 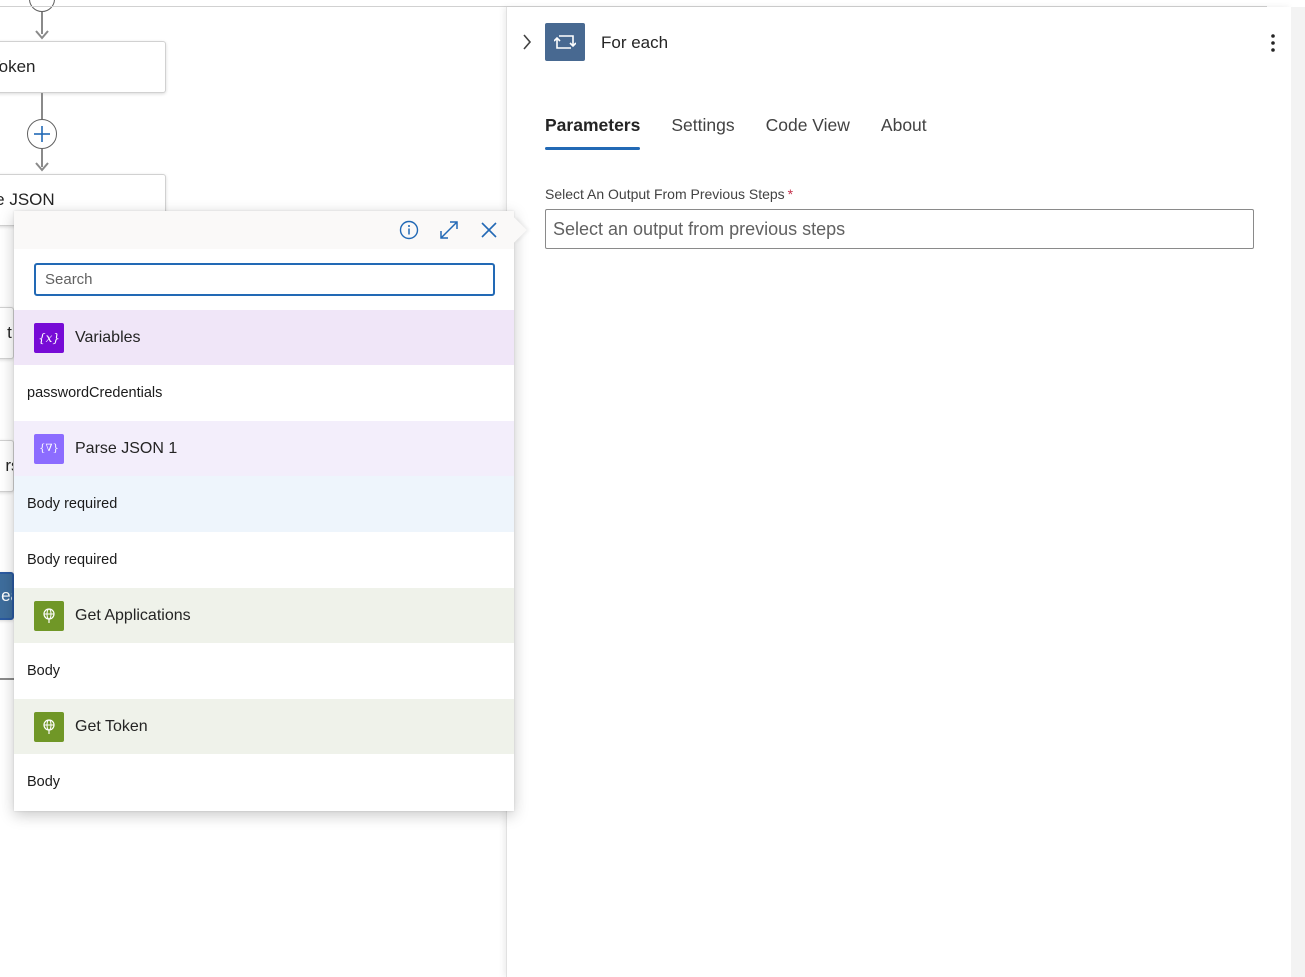 What do you see at coordinates (95, 393) in the screenshot?
I see `list-item-label: passwordCredentials` at bounding box center [95, 393].